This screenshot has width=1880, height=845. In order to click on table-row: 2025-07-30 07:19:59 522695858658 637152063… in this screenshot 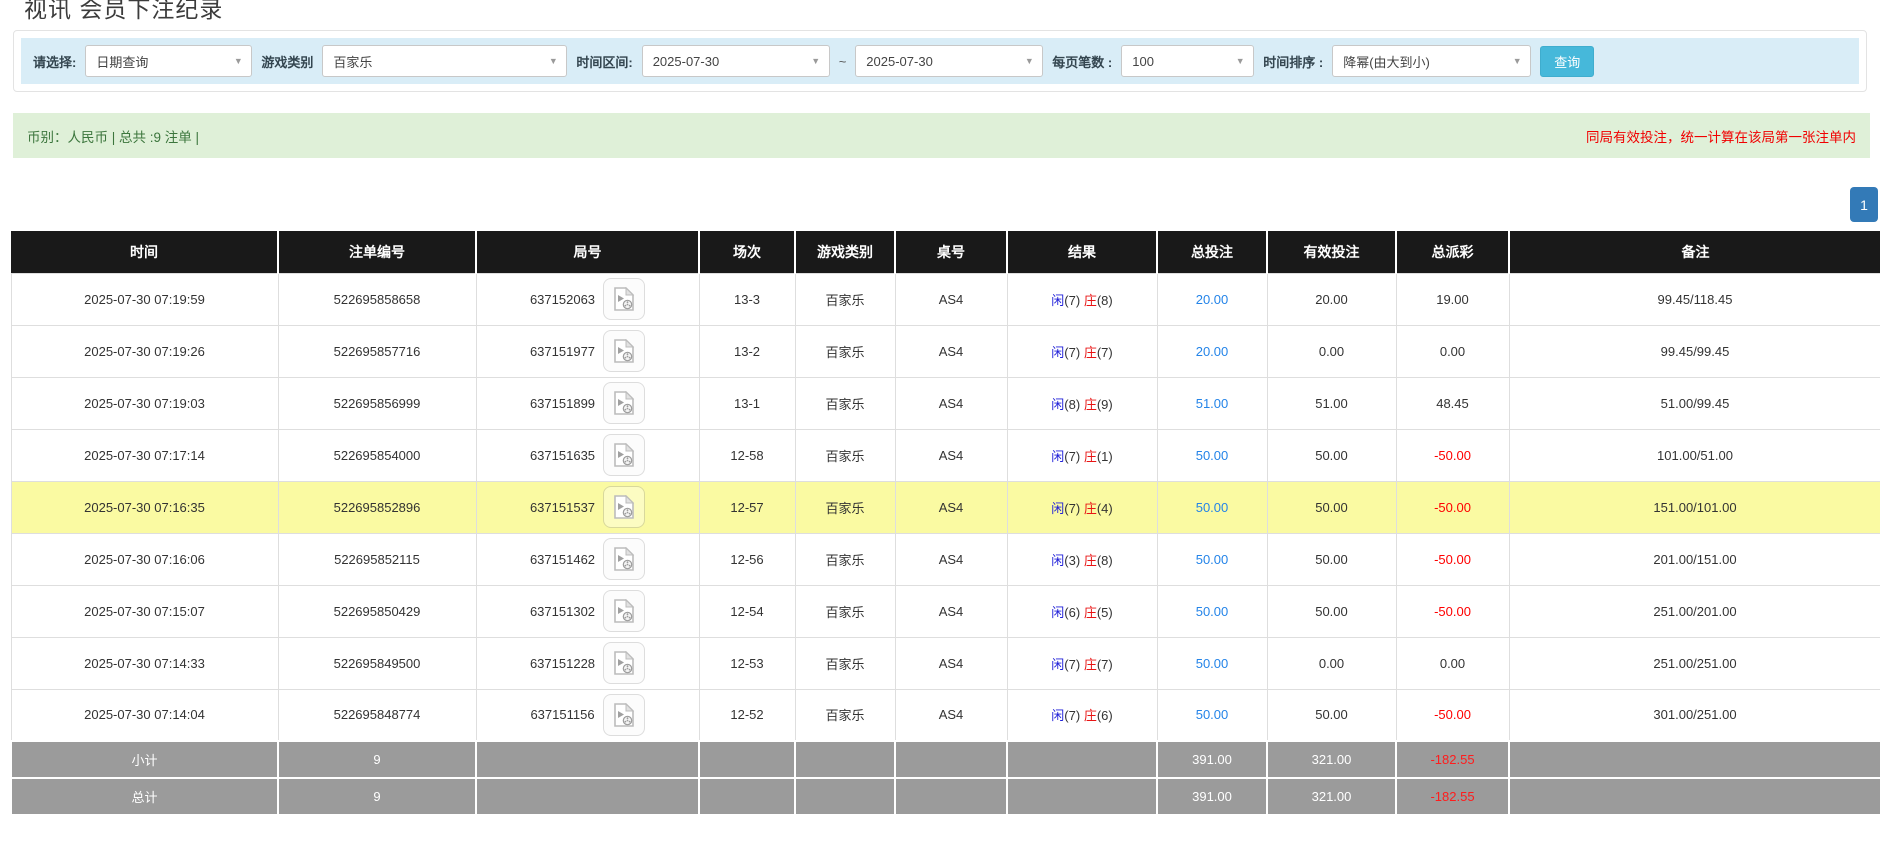, I will do `click(945, 299)`.